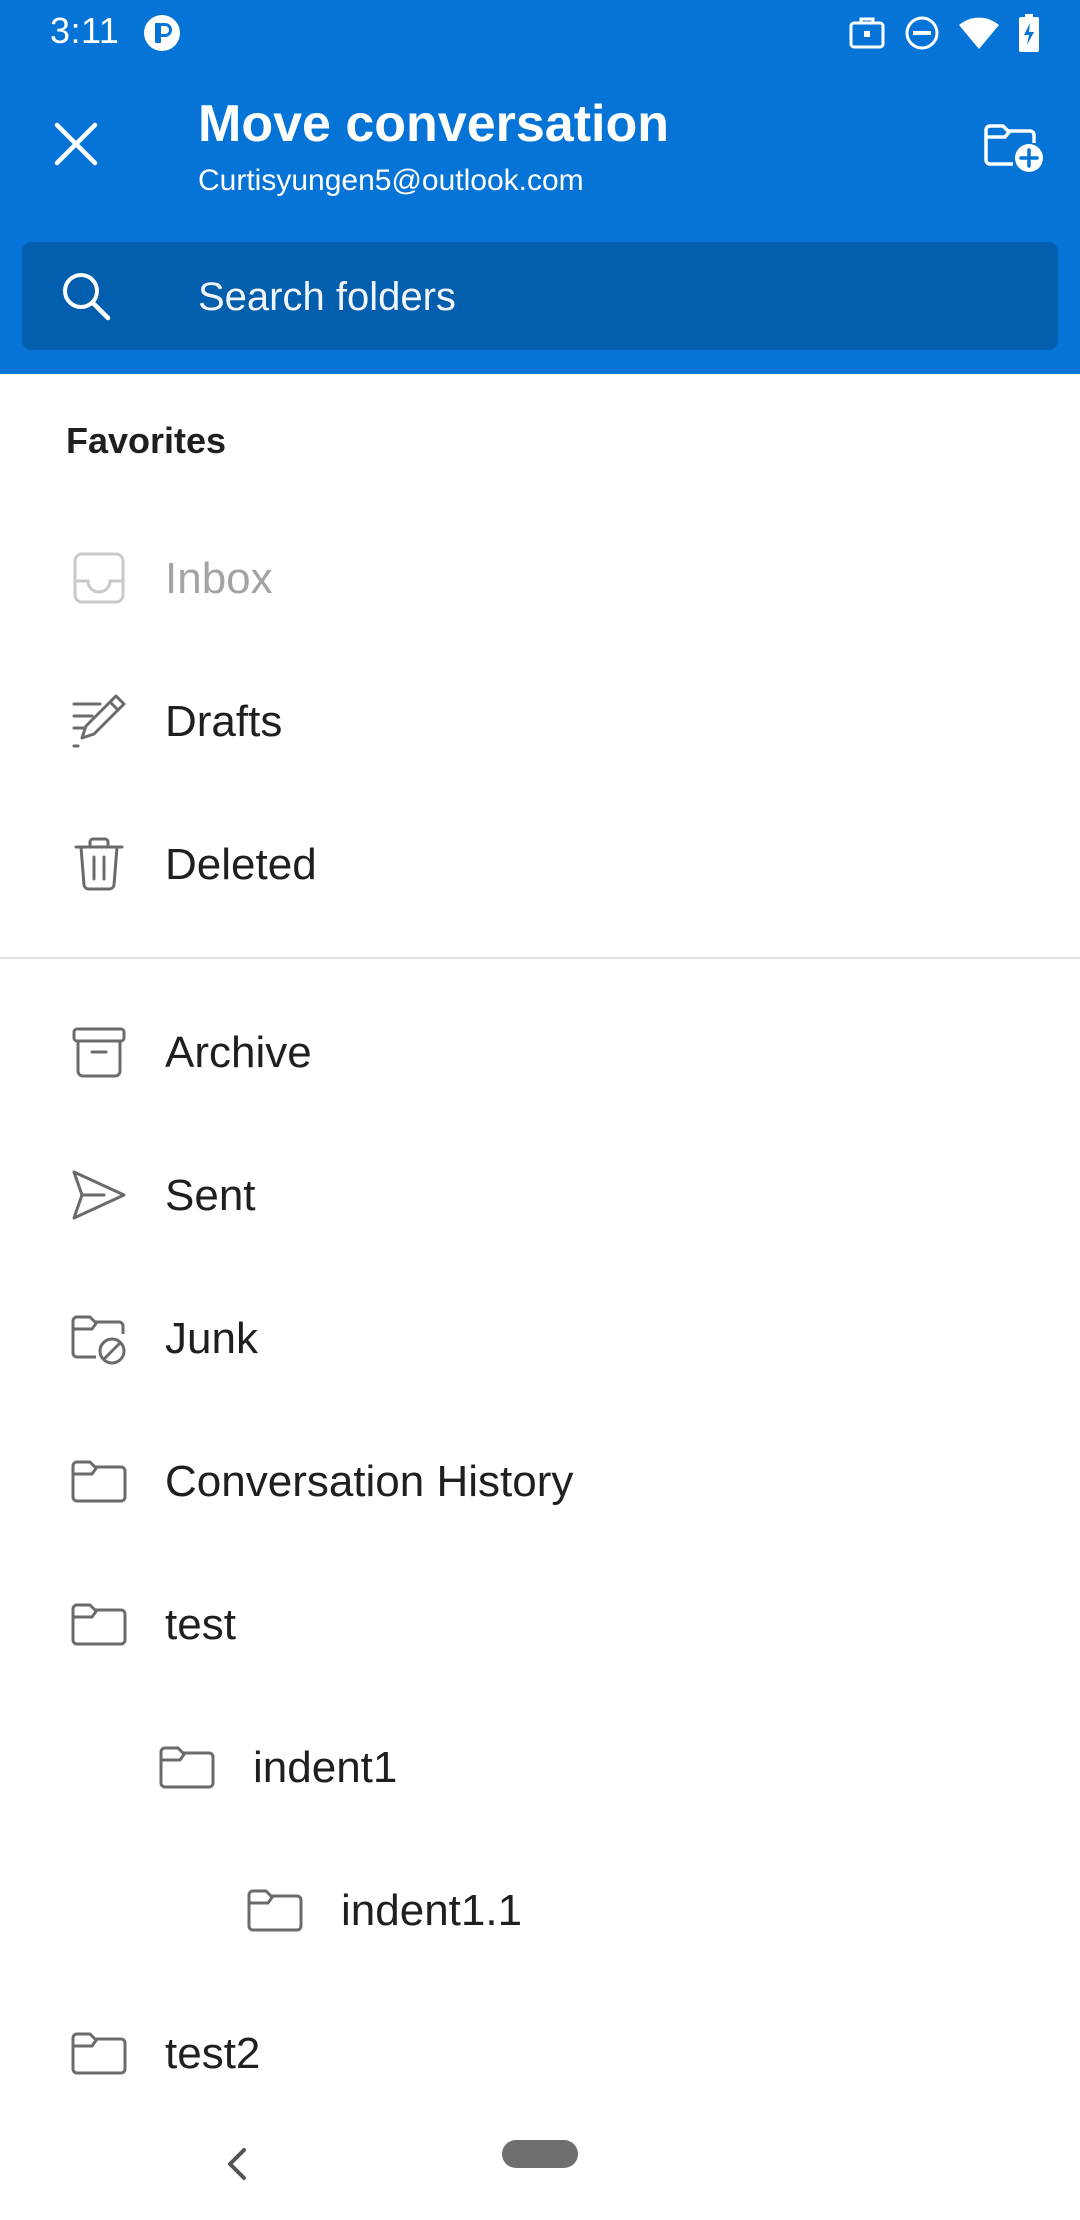 The image size is (1080, 2220). I want to click on new-folder-button, so click(1014, 146).